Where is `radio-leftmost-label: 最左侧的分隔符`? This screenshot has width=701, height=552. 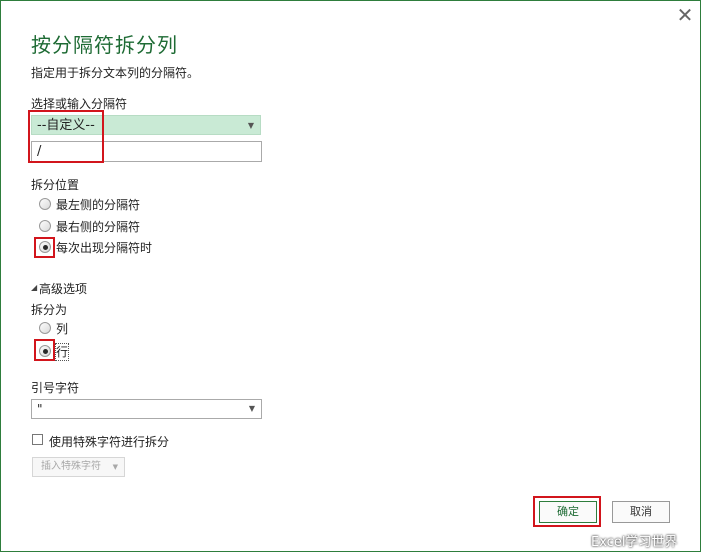 radio-leftmost-label: 最左侧的分隔符 is located at coordinates (98, 205).